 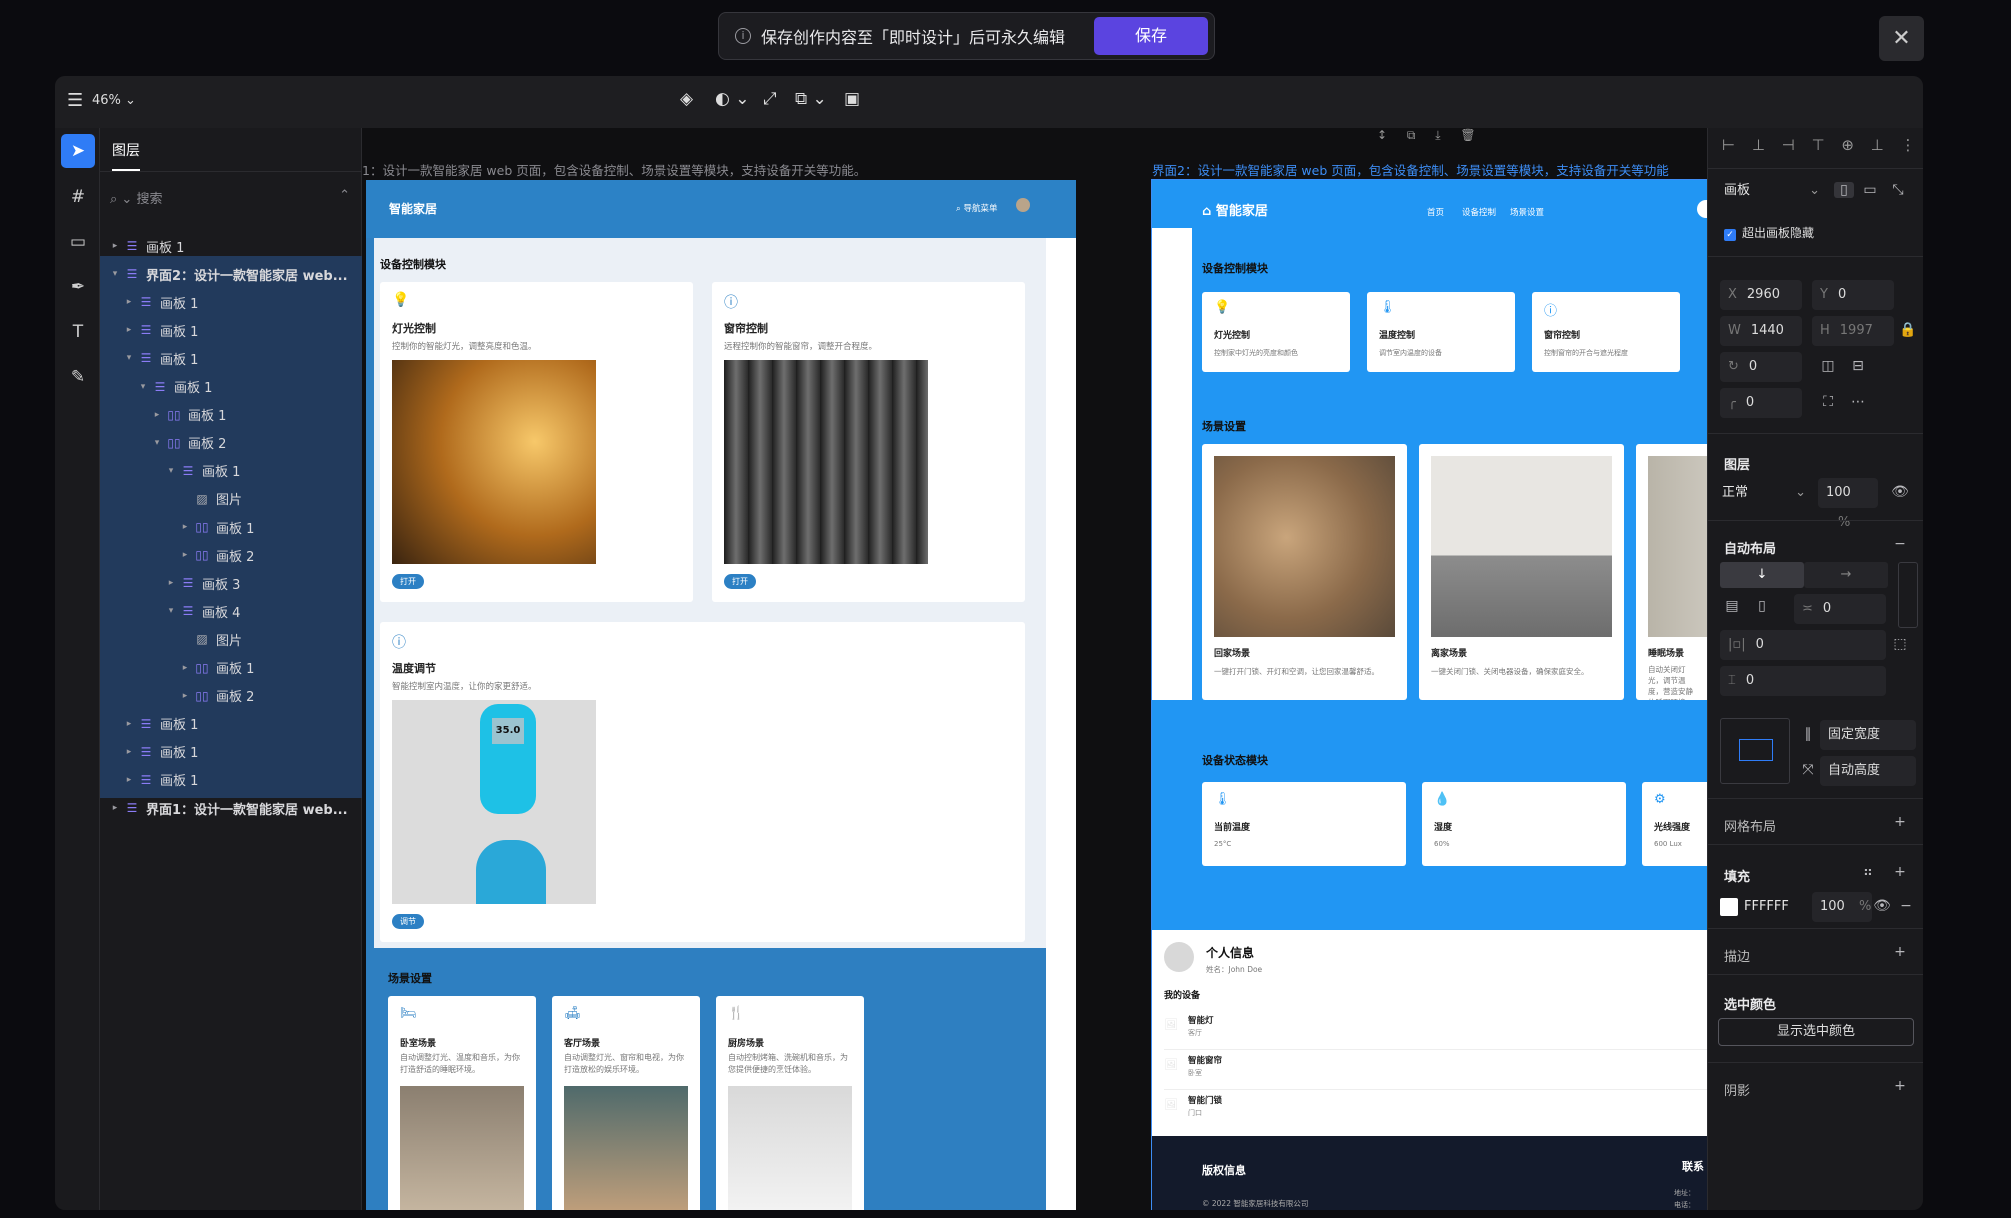 What do you see at coordinates (1023, 205) in the screenshot?
I see `avatar` at bounding box center [1023, 205].